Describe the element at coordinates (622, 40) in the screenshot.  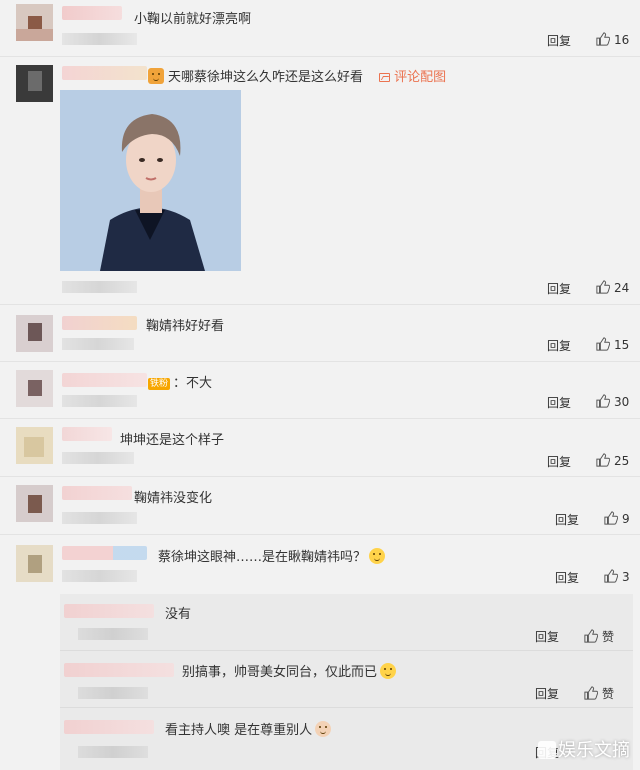
I see `like-count: 16` at that location.